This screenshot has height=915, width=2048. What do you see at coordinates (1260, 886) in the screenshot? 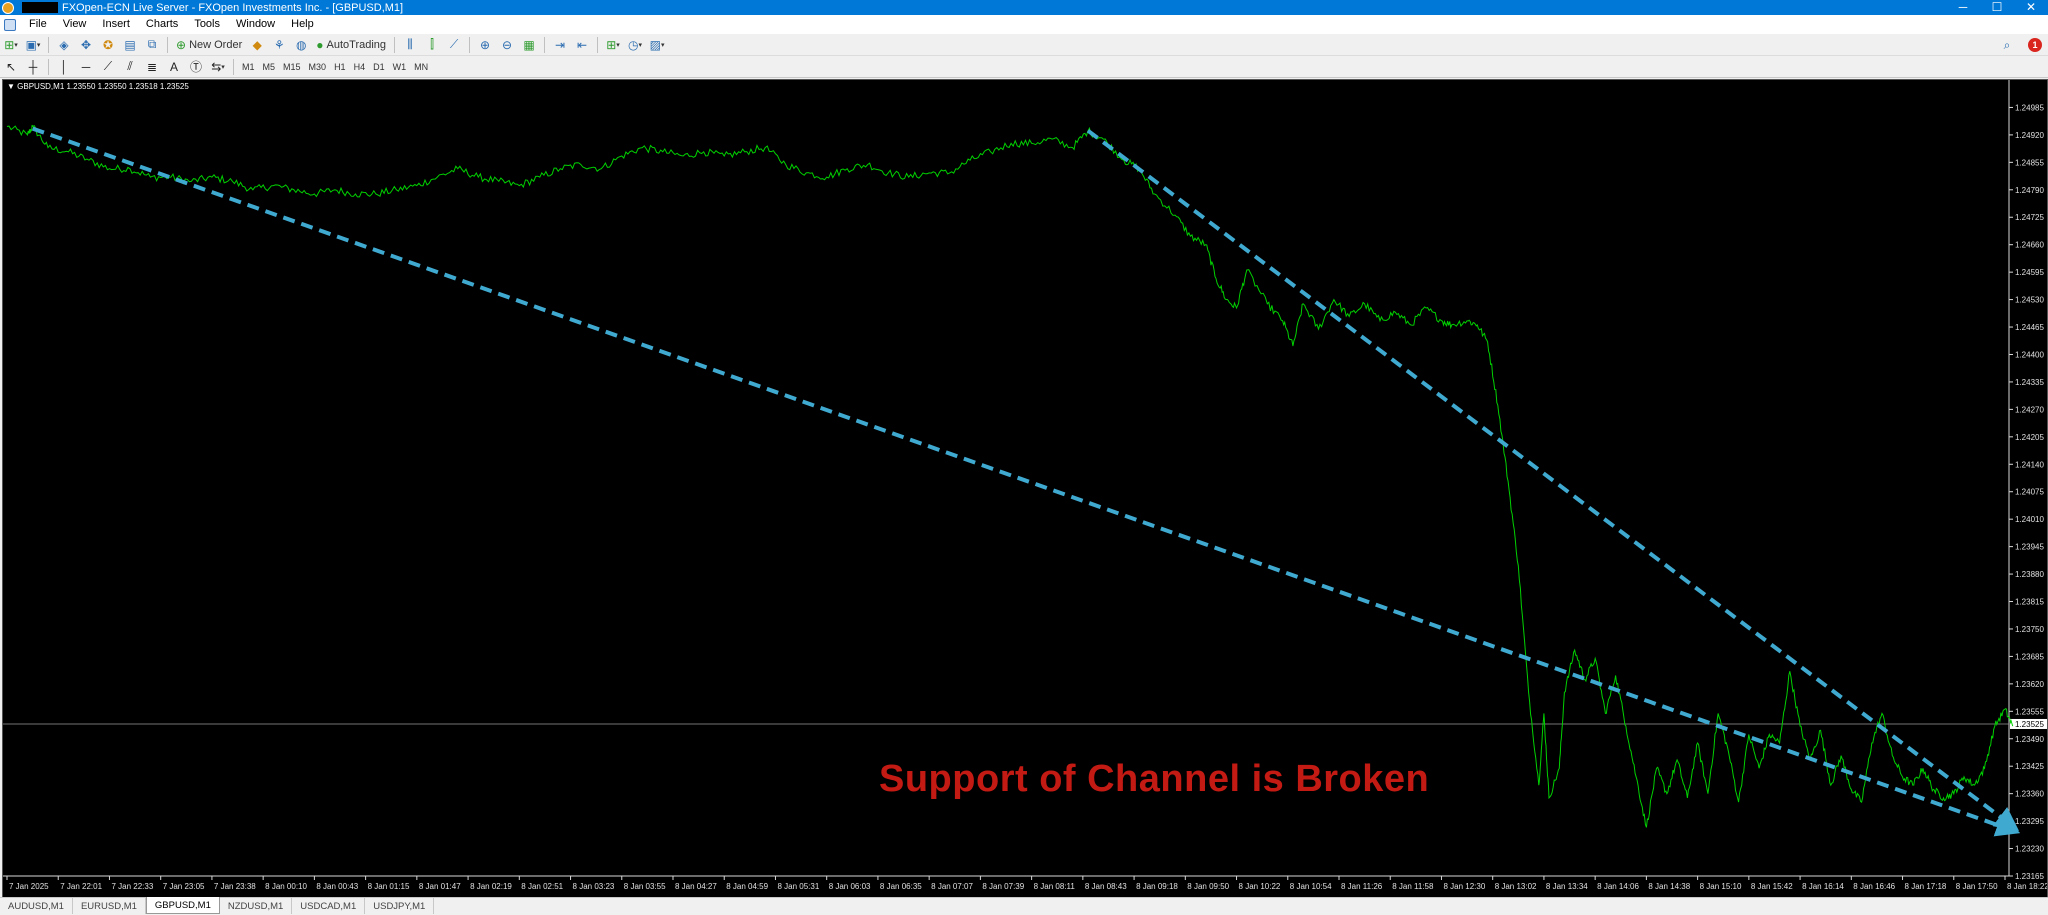
I see `time-tick-label: 8 Jan 10:22` at bounding box center [1260, 886].